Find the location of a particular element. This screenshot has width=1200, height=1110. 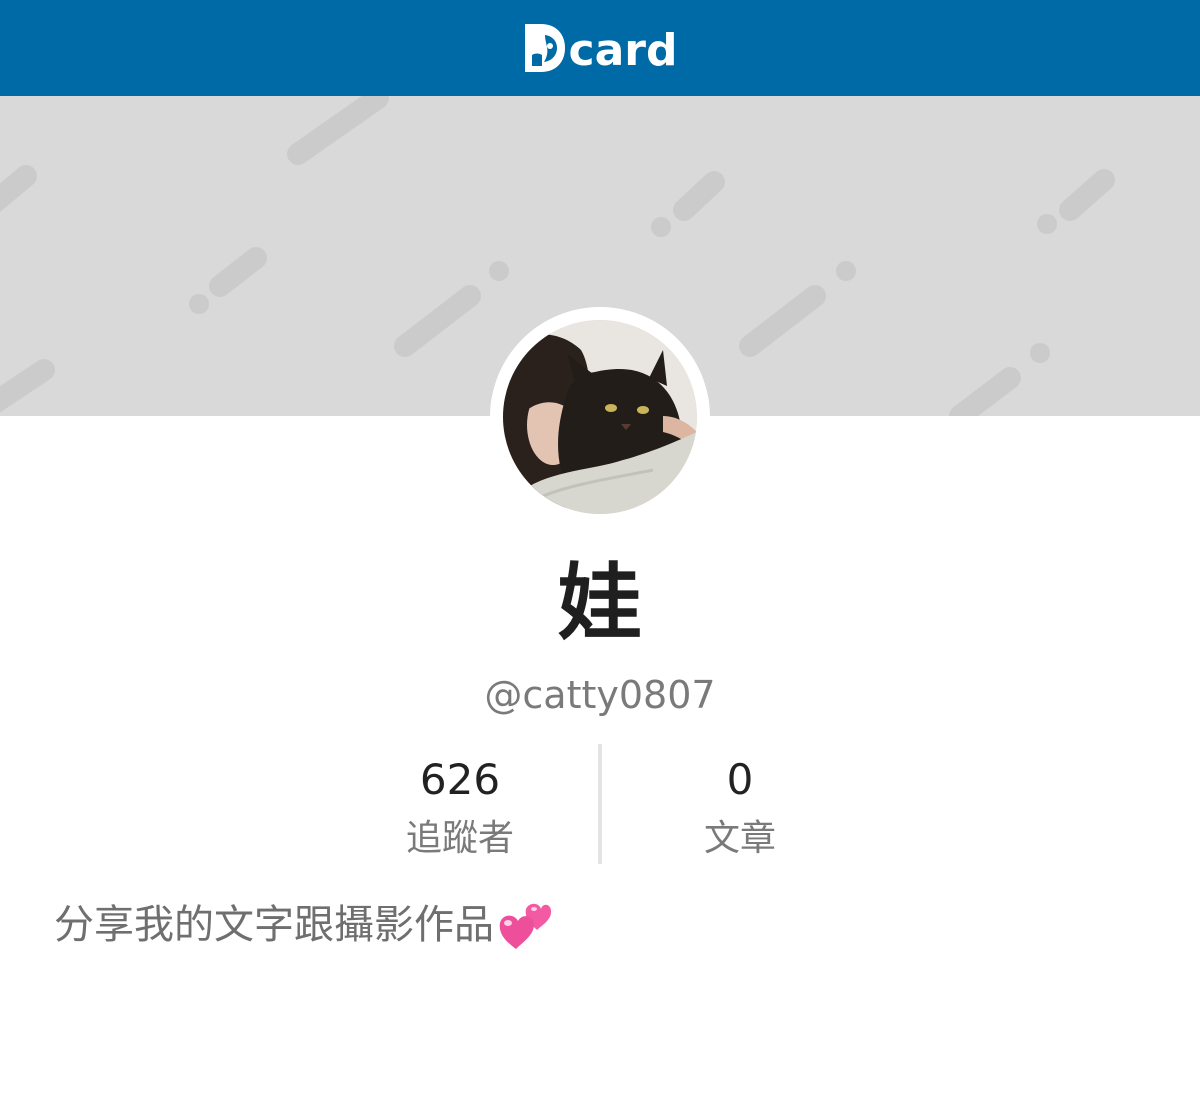

followers-count: 626 is located at coordinates (460, 779).